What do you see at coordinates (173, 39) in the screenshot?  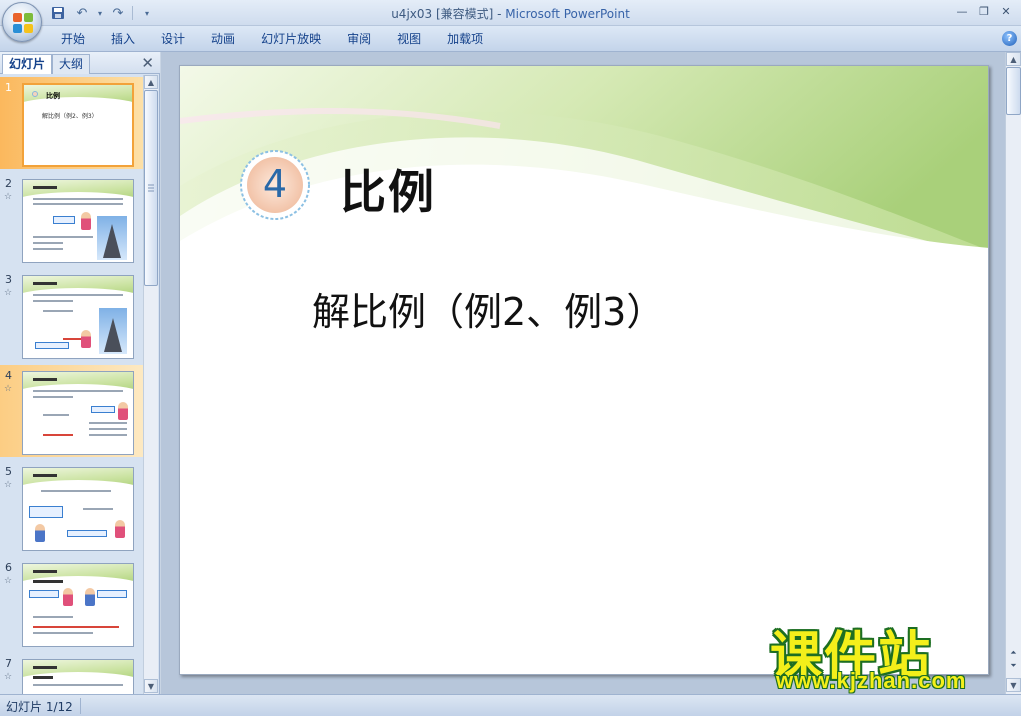 I see `tab-design: 设计` at bounding box center [173, 39].